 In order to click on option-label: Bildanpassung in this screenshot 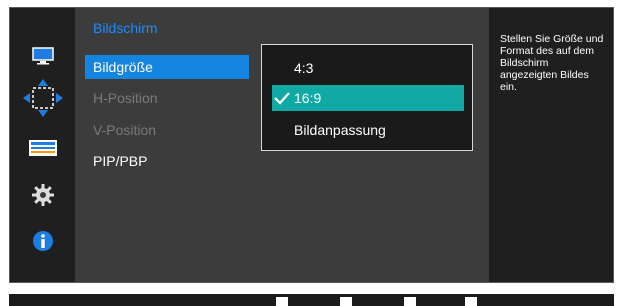, I will do `click(340, 130)`.